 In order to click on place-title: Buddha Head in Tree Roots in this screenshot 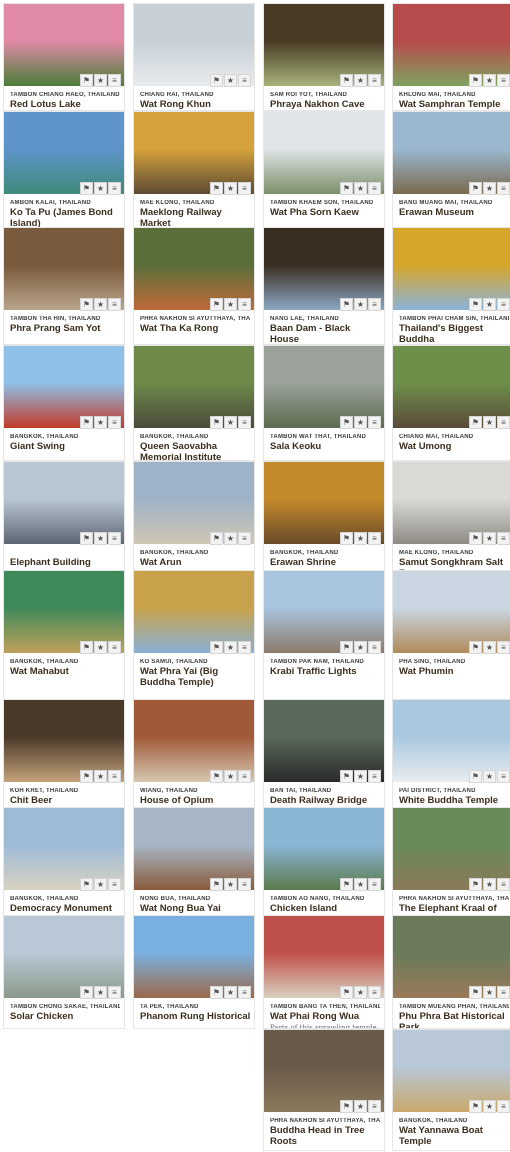, I will do `click(325, 1136)`.